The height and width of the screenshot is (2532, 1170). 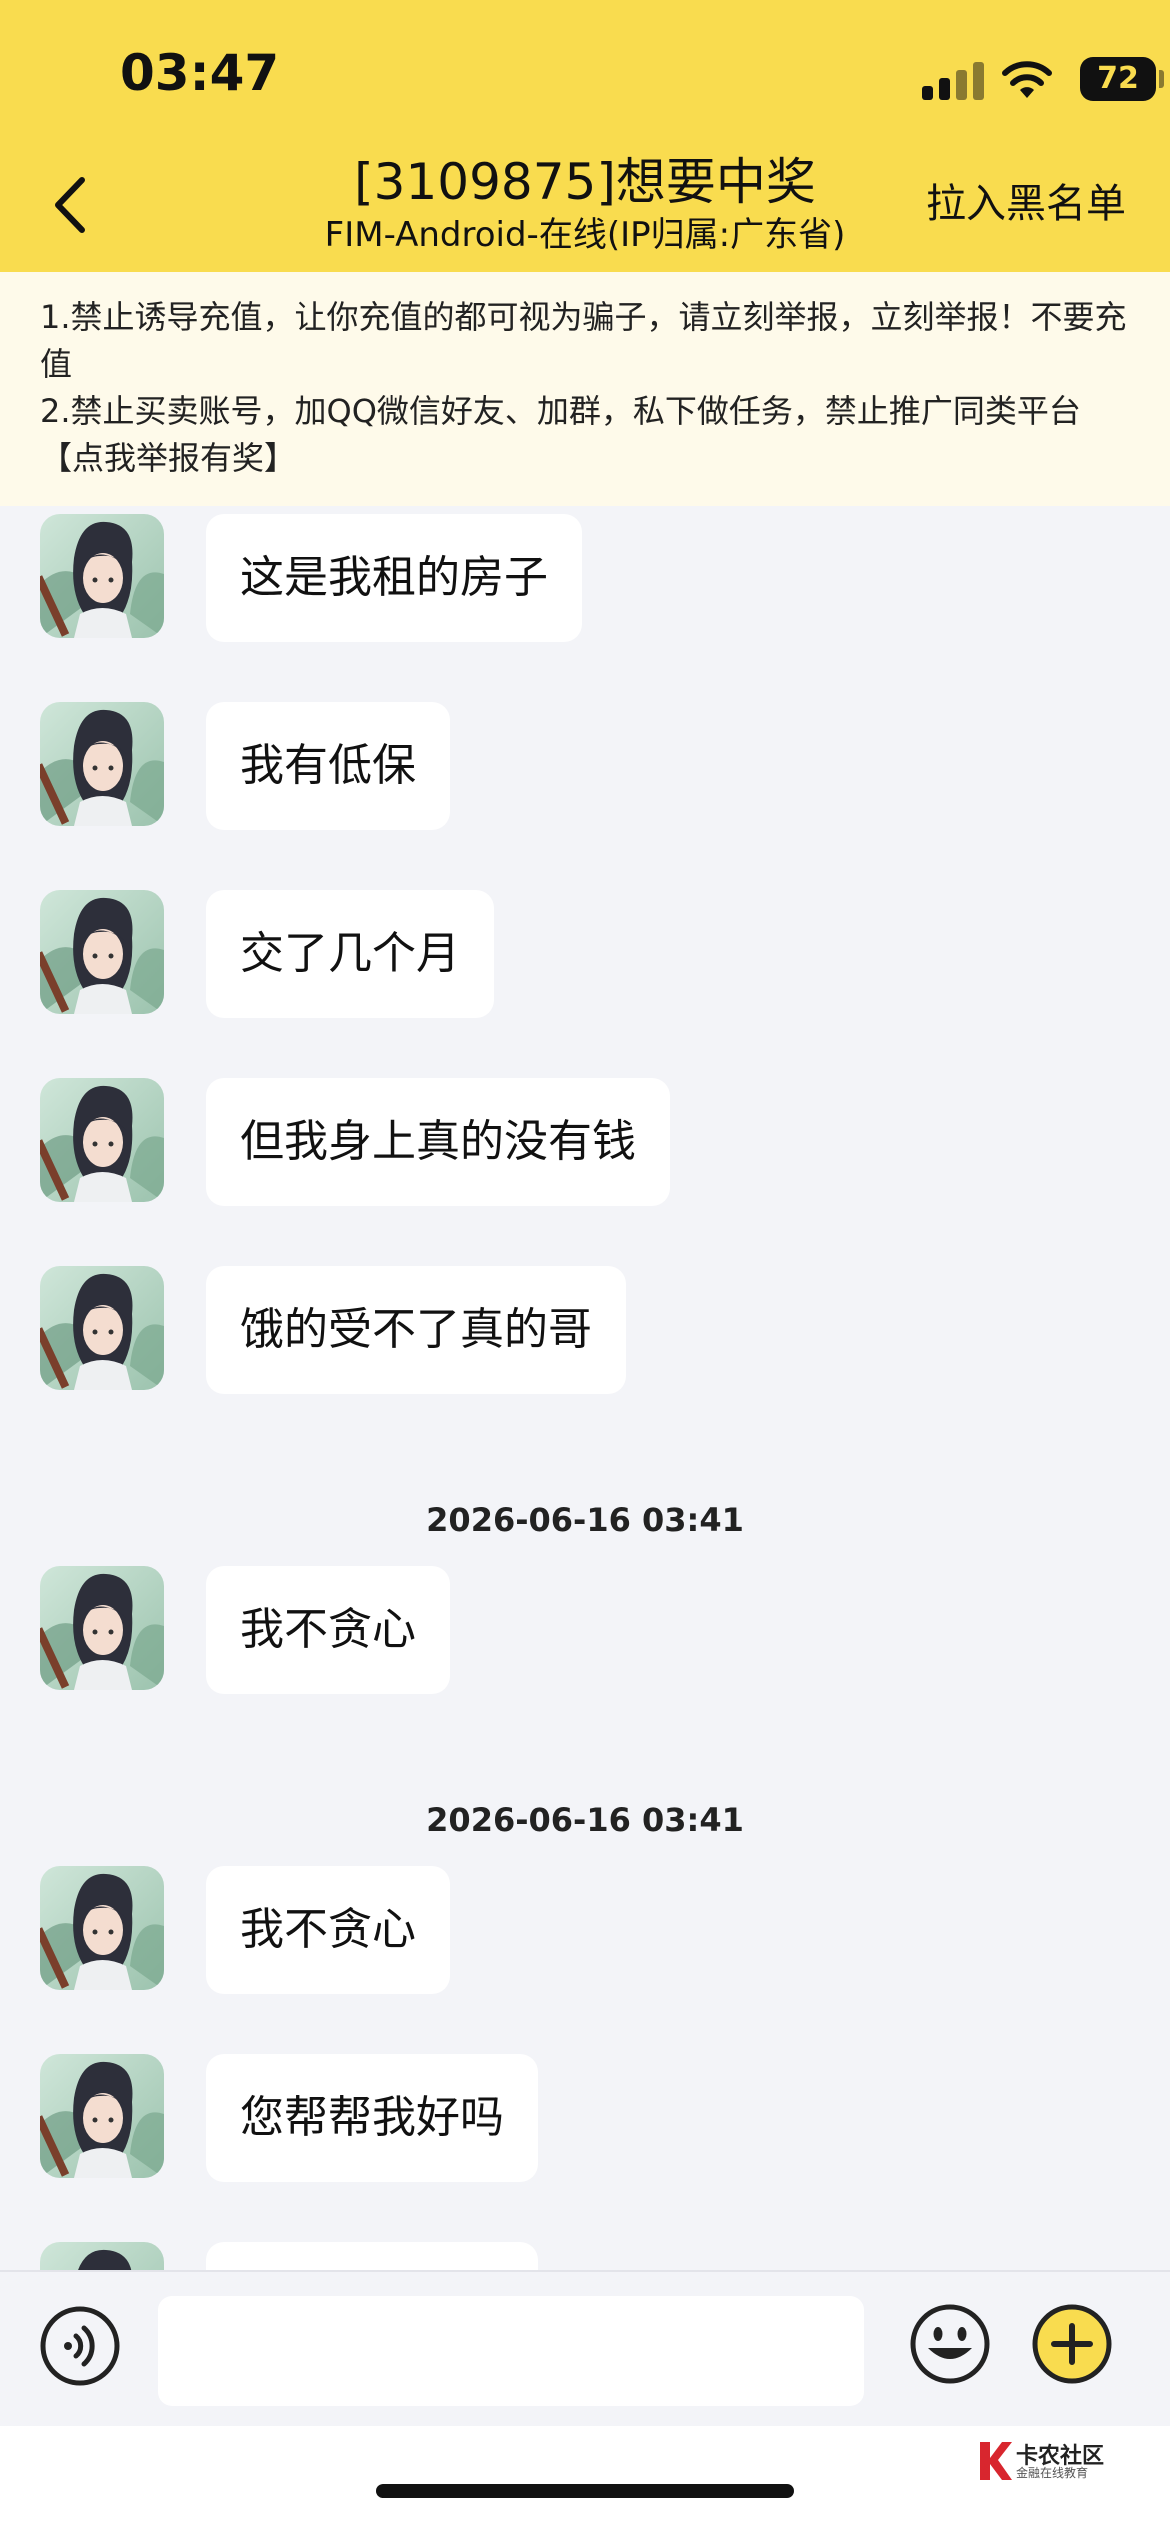 I want to click on message-bubble: 但我身上真的没有钱, so click(x=438, y=1142).